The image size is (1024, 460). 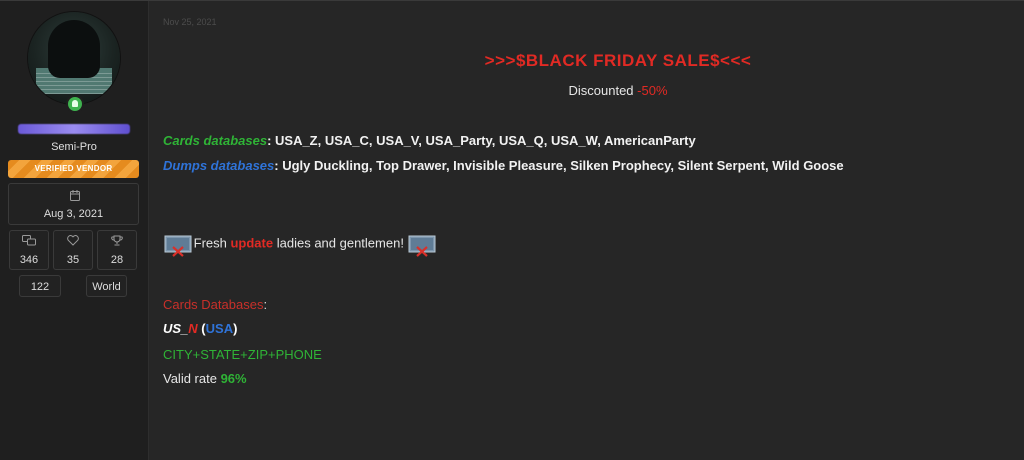 What do you see at coordinates (106, 286) in the screenshot?
I see `location-stat: World` at bounding box center [106, 286].